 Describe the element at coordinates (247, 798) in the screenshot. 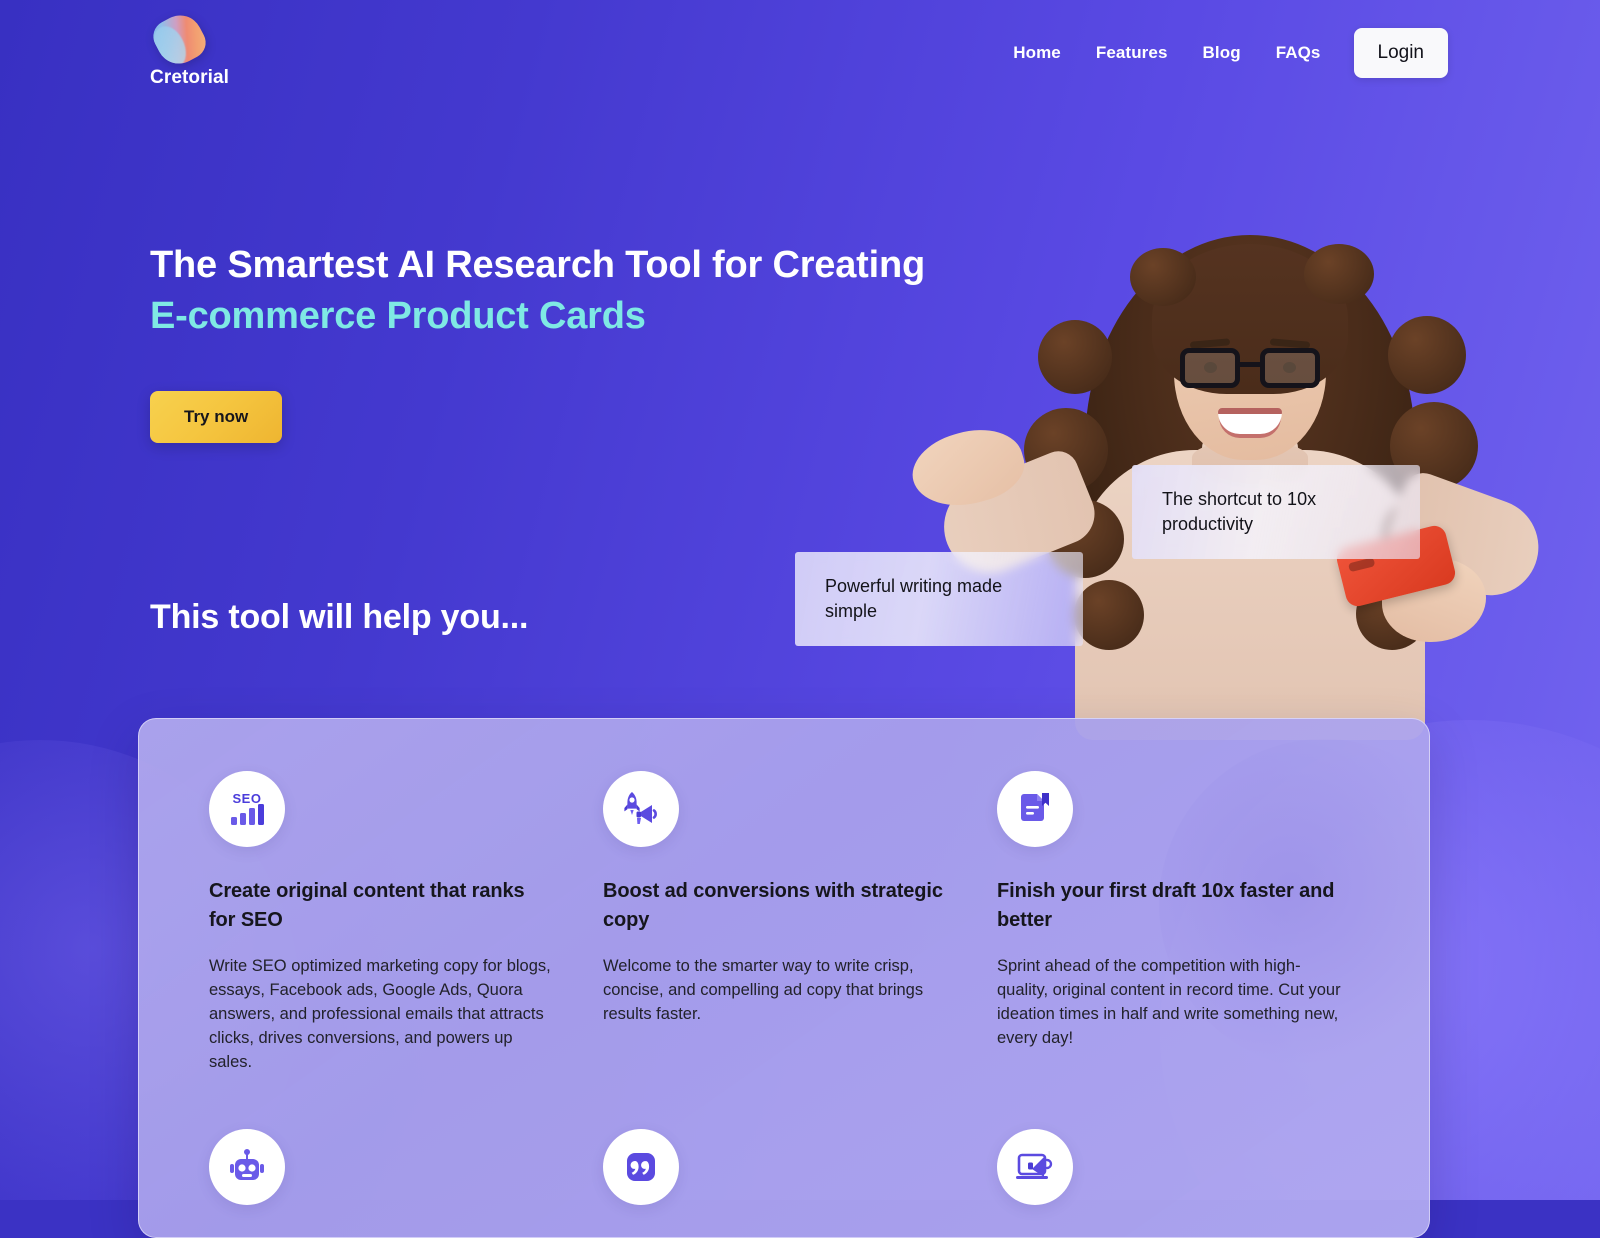

I see `svg-text: SEO` at that location.